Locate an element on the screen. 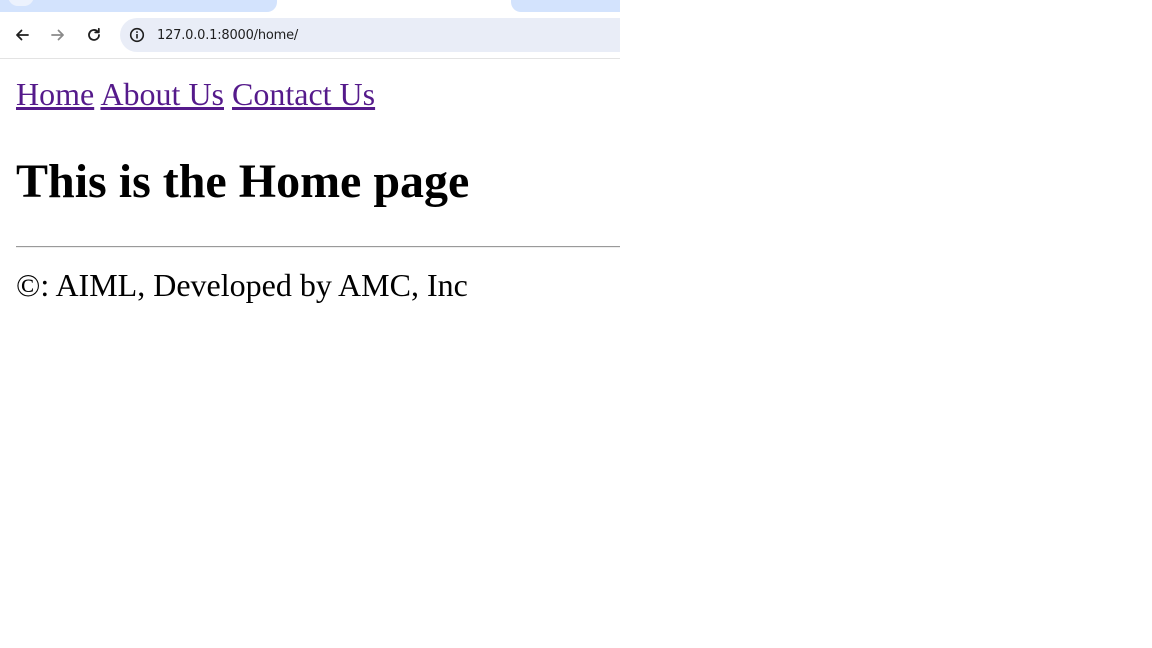 The width and height of the screenshot is (1152, 648). reload-button is located at coordinates (94, 35).